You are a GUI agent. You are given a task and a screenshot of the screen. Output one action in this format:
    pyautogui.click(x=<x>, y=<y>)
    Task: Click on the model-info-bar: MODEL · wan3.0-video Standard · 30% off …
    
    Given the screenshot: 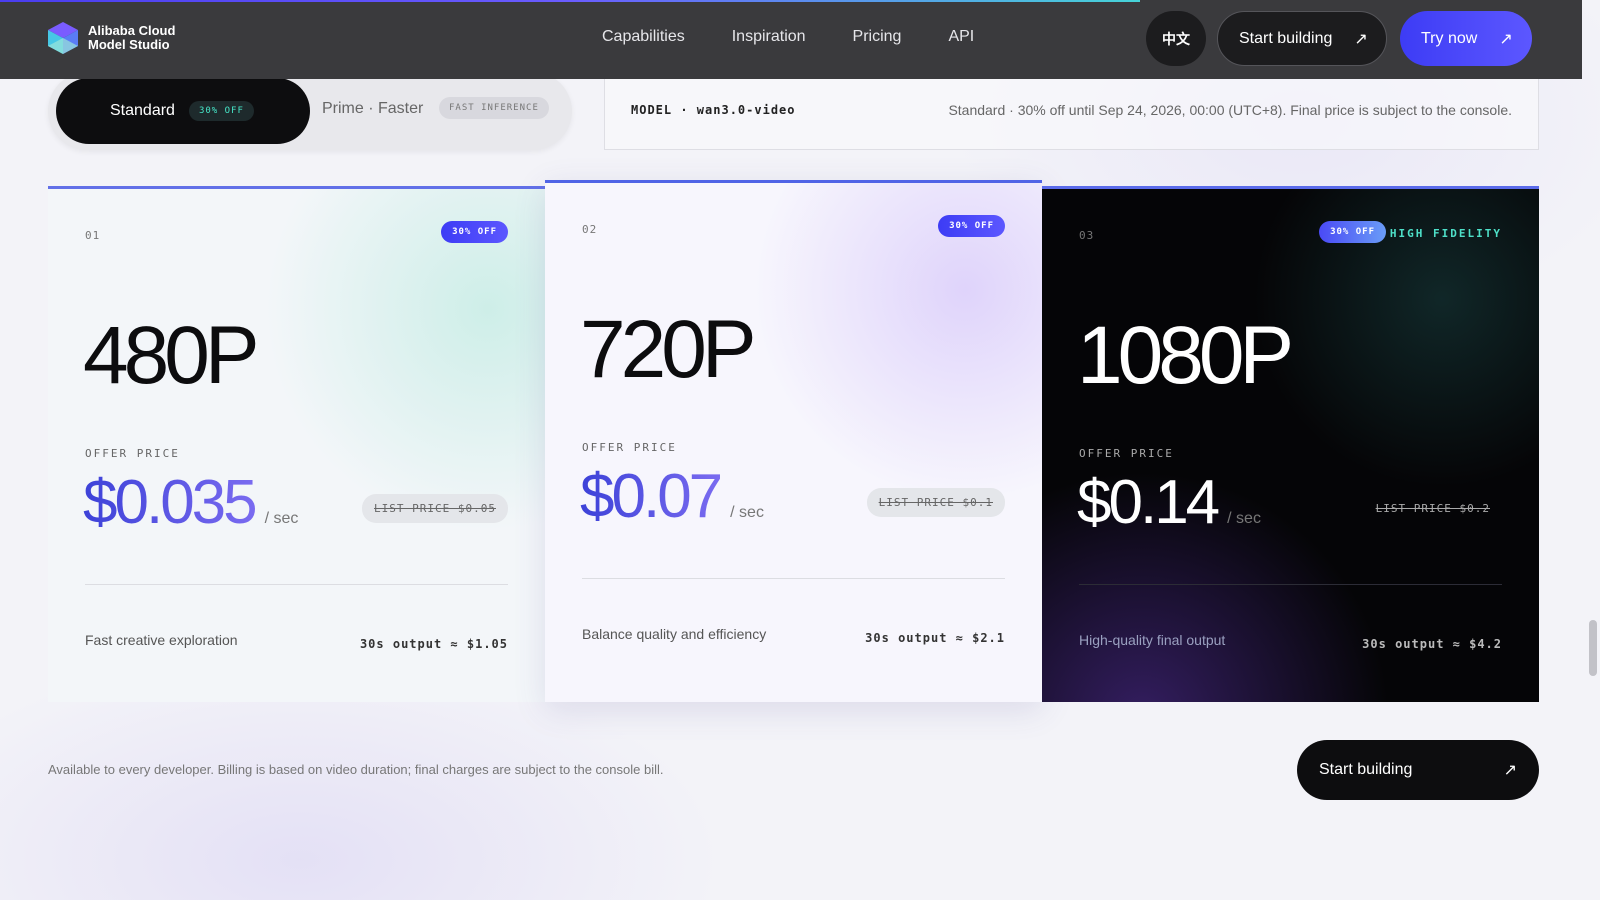 What is the action you would take?
    pyautogui.click(x=1071, y=111)
    